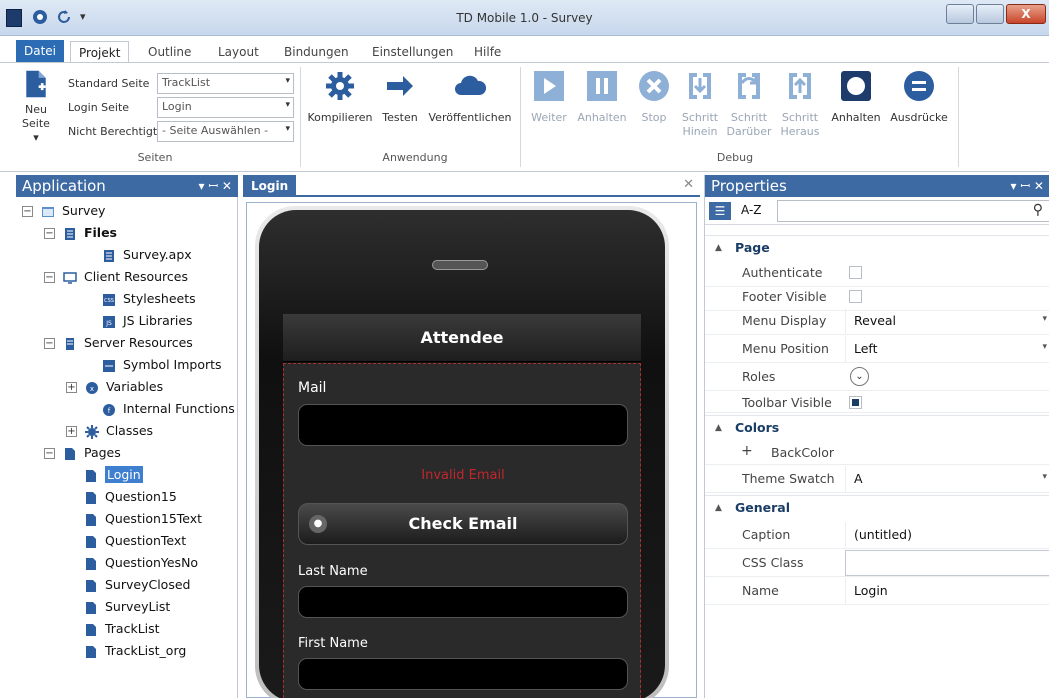  Describe the element at coordinates (947, 535) in the screenshot. I see `caption-field: (untitled)` at that location.